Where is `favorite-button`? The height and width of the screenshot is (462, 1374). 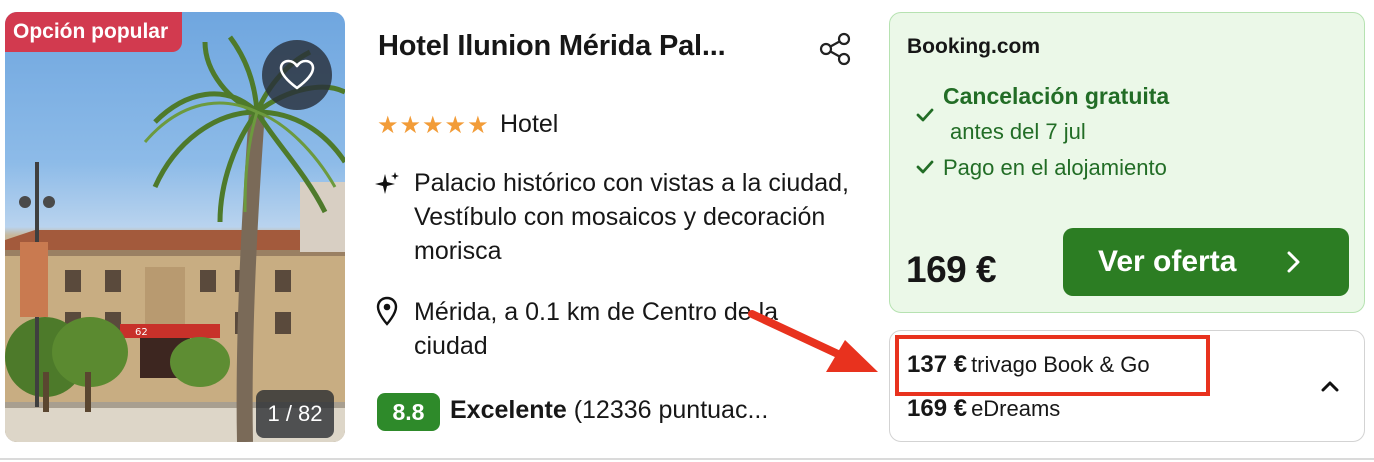 favorite-button is located at coordinates (297, 75).